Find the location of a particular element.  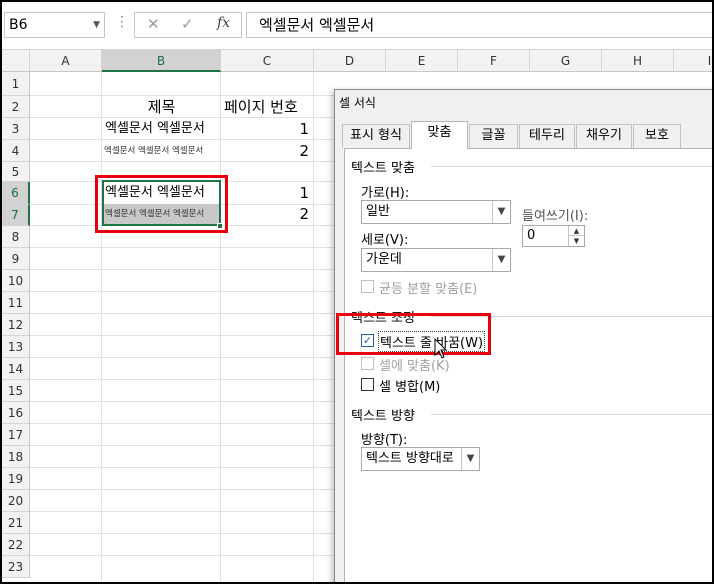

row-header: 16 is located at coordinates (16, 413).